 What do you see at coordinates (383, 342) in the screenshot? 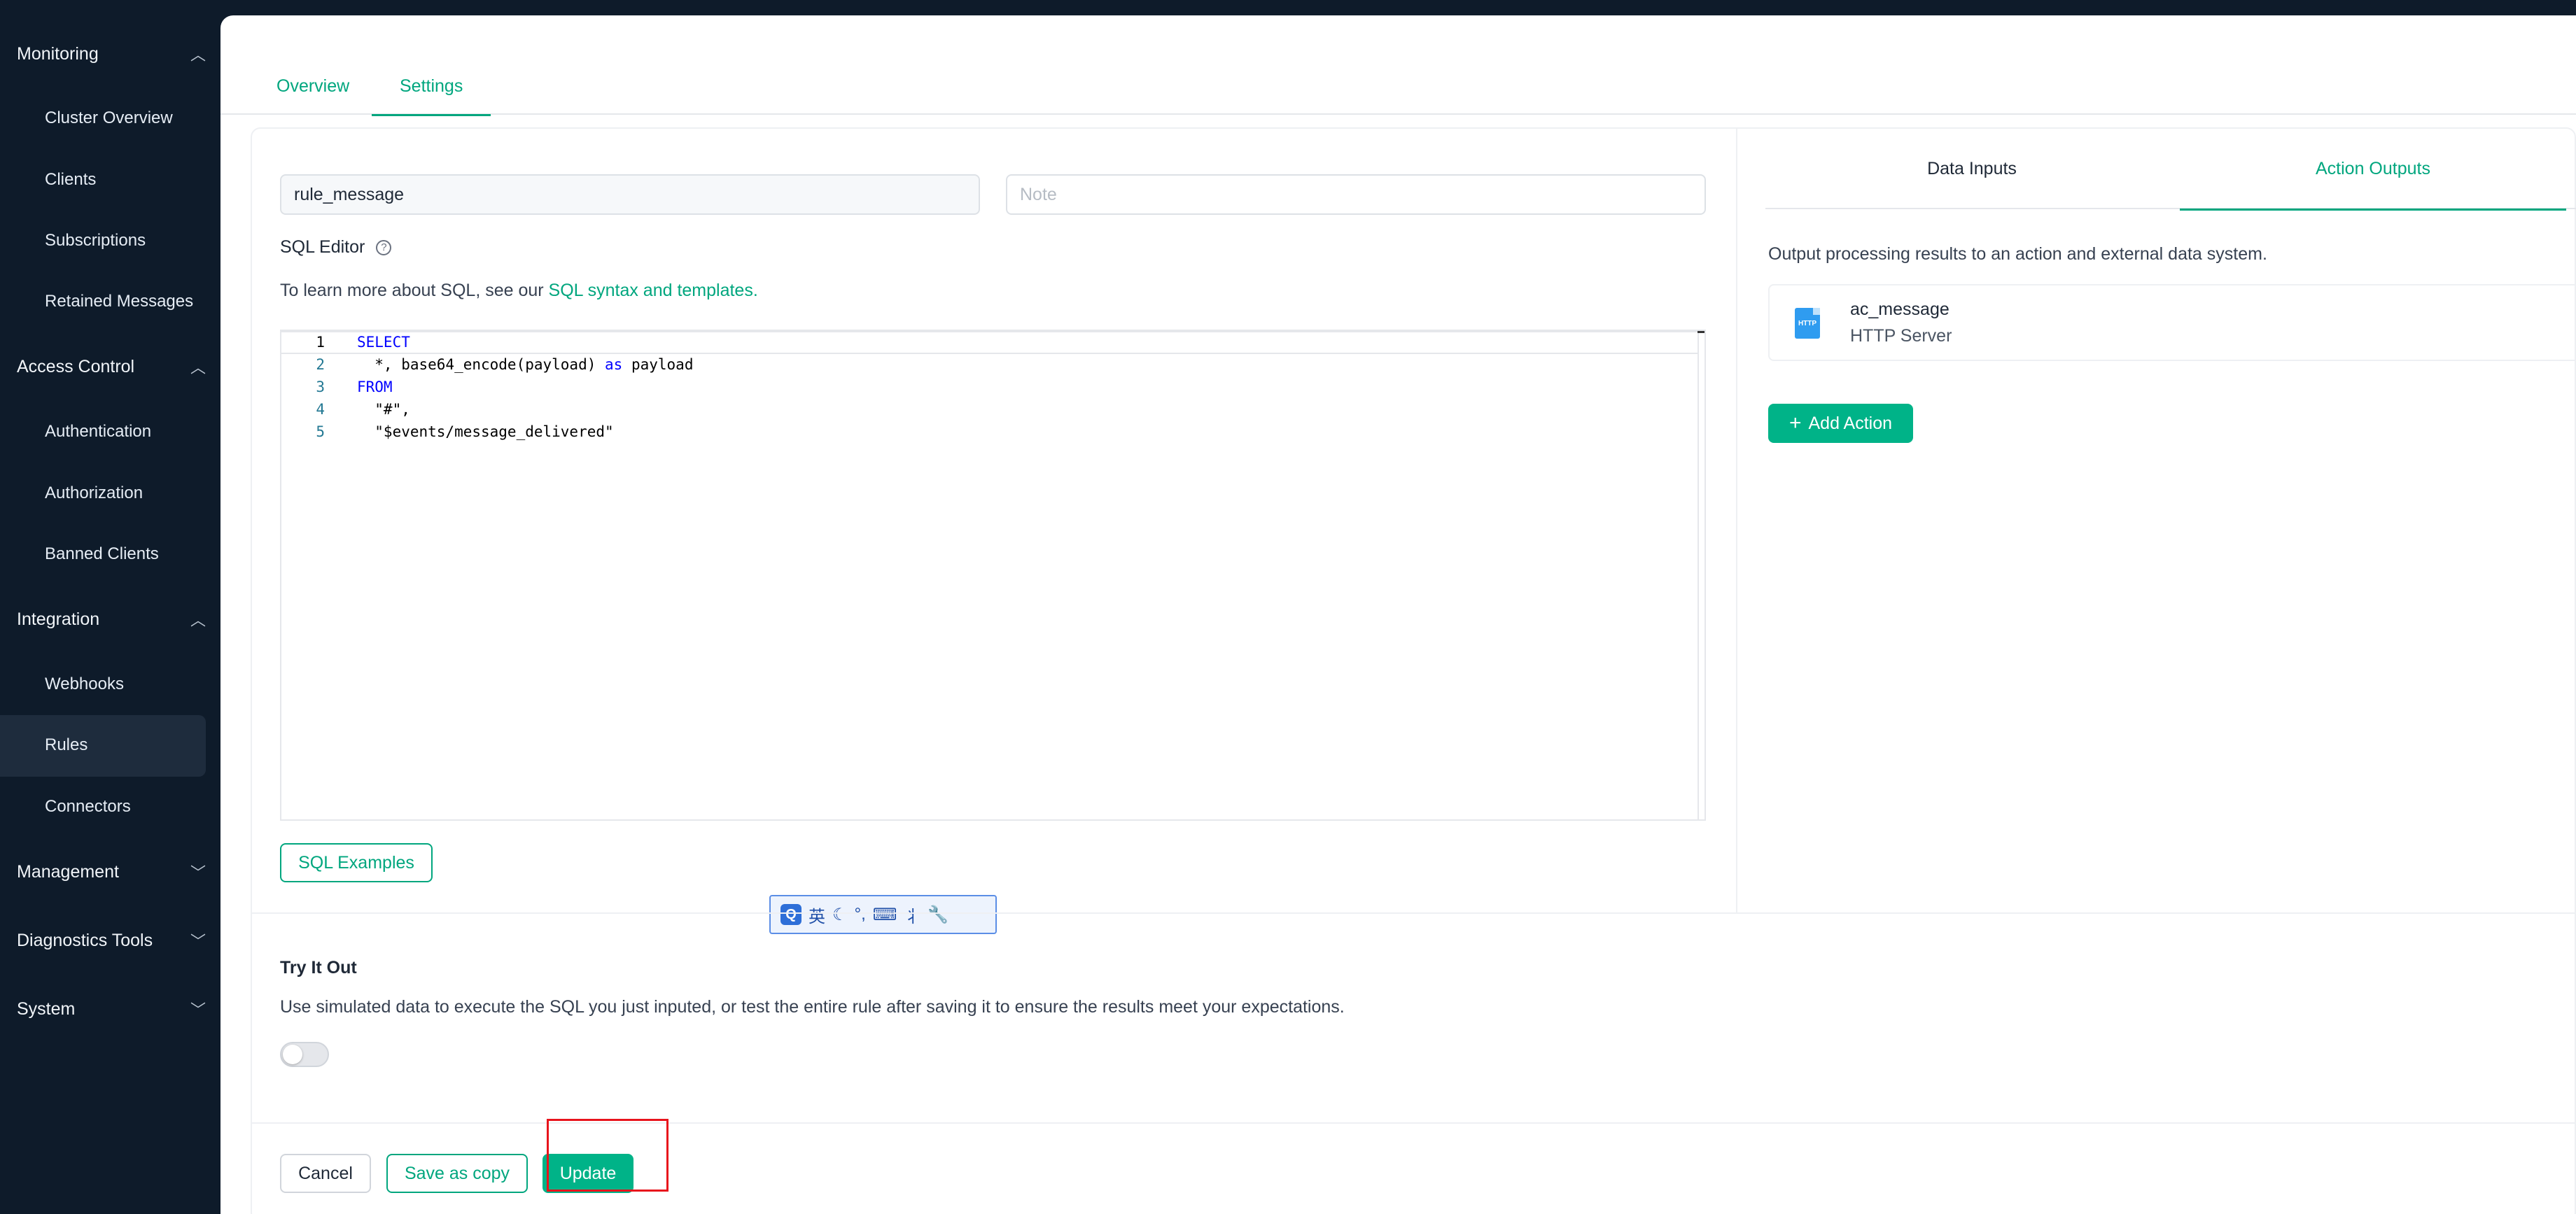
I see `code-keyword: SELECT` at bounding box center [383, 342].